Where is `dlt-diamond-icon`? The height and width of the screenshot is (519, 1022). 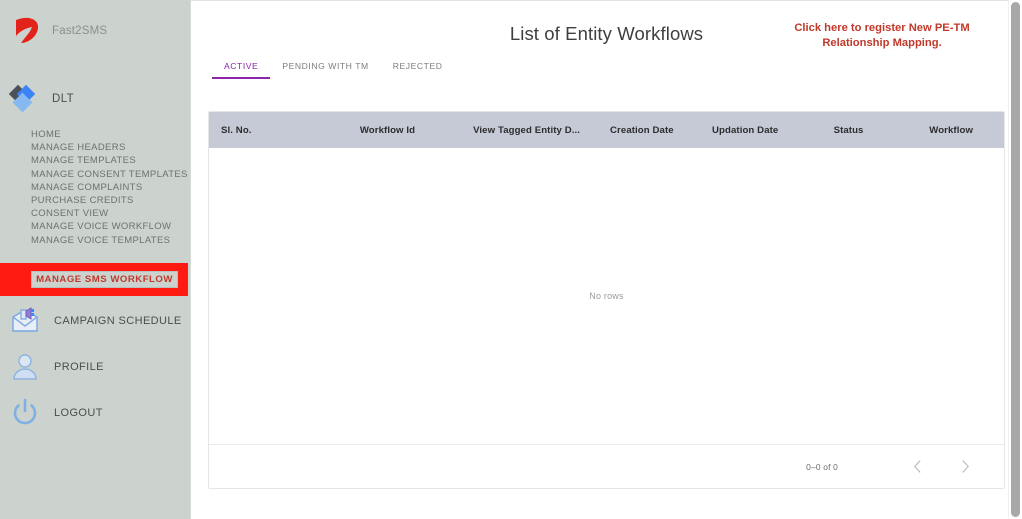 dlt-diamond-icon is located at coordinates (23, 99).